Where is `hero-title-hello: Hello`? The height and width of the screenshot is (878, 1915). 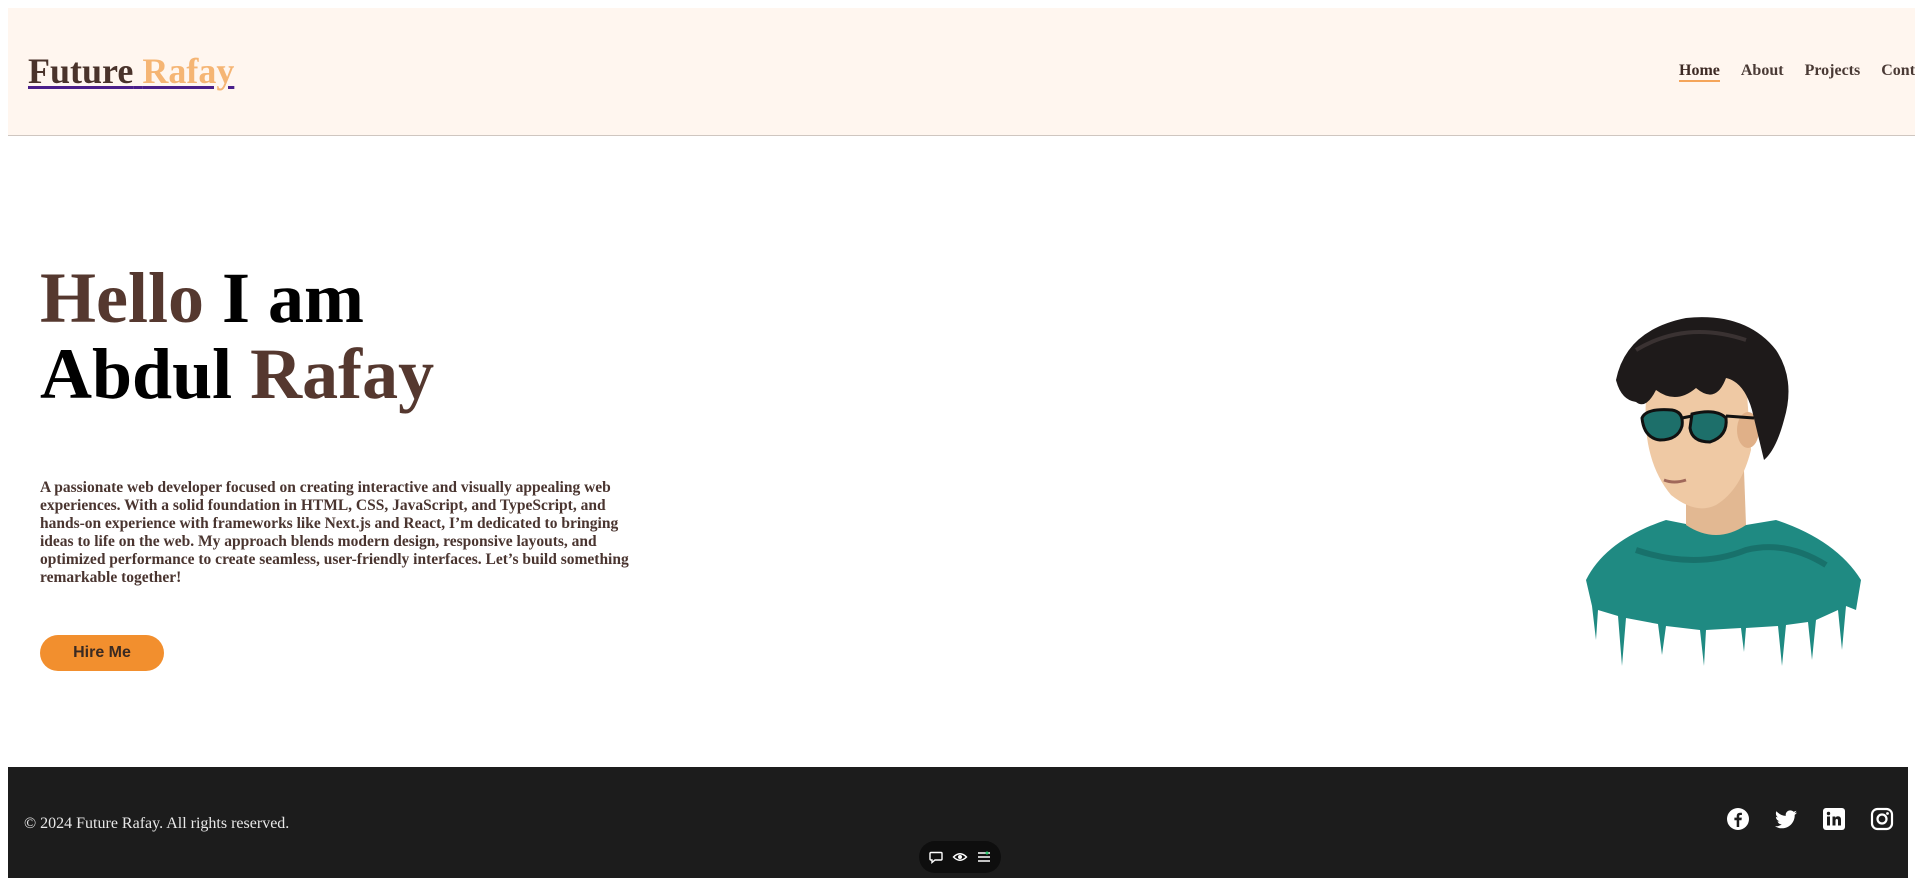 hero-title-hello: Hello is located at coordinates (122, 298).